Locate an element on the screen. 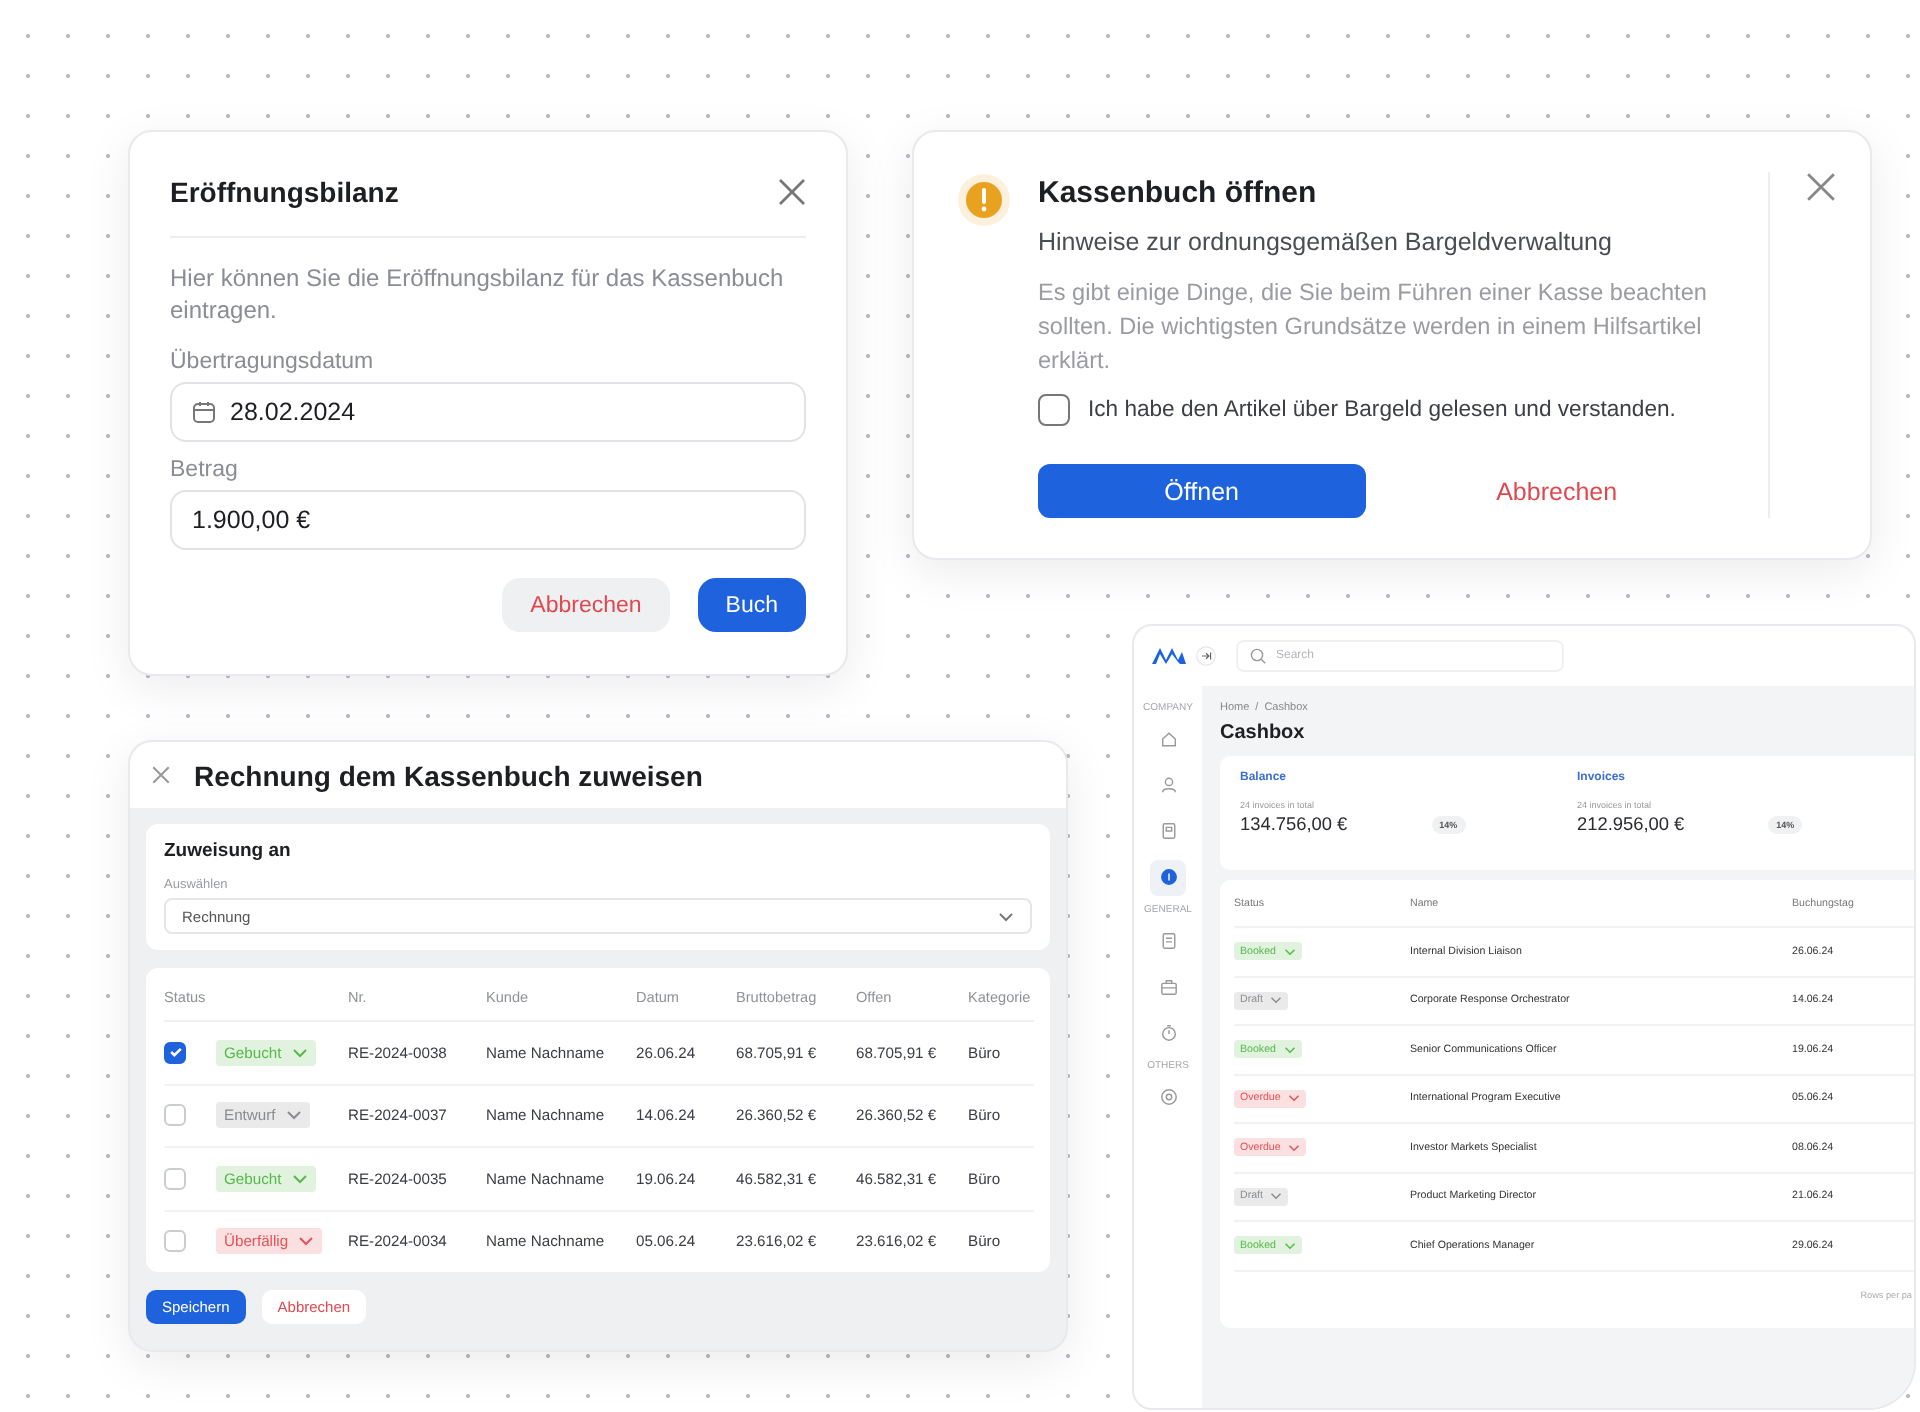 This screenshot has width=1920, height=1412. settings-icon is located at coordinates (1168, 1097).